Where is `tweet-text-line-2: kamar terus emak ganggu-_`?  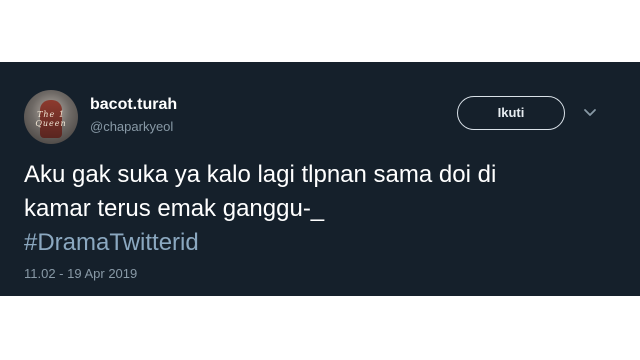 tweet-text-line-2: kamar terus emak ganggu-_ is located at coordinates (174, 208).